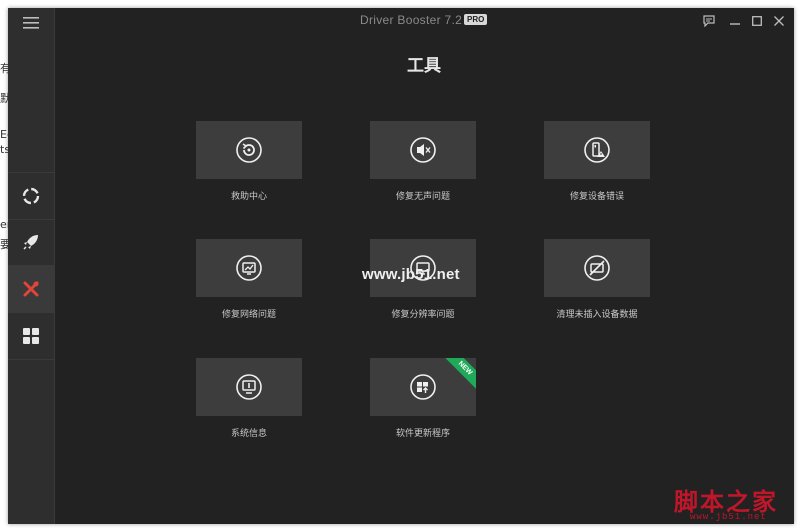 The image size is (800, 532). Describe the element at coordinates (411, 274) in the screenshot. I see `watermark-text: www.jb51.net` at that location.